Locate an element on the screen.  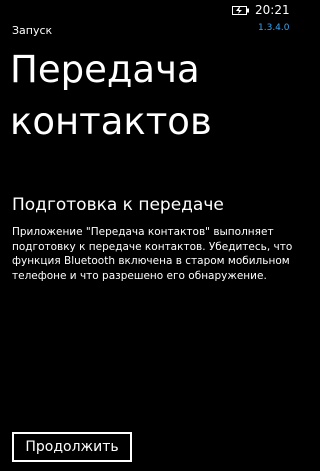
status-bar: 20:21 is located at coordinates (150, 10).